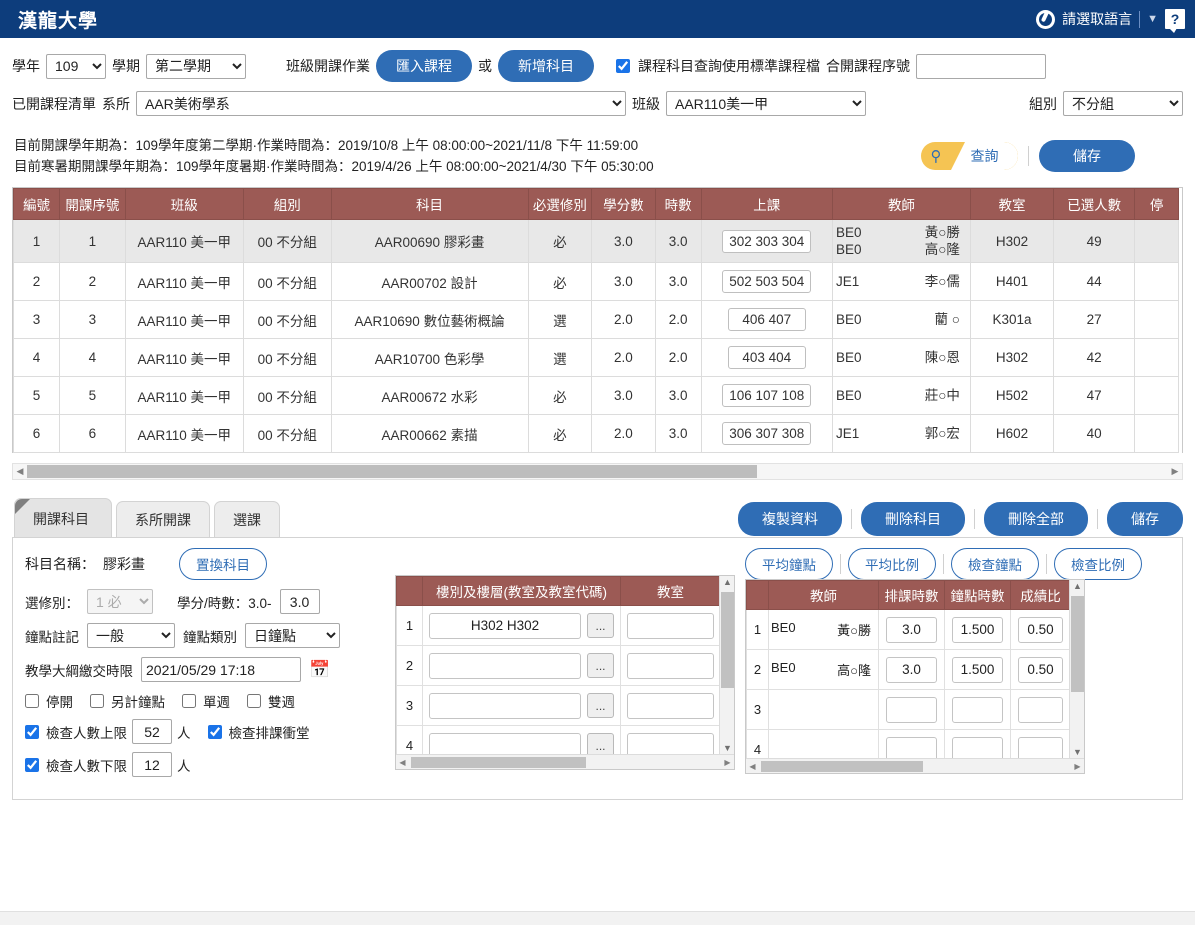  What do you see at coordinates (131, 635) in the screenshot?
I see `hour-note-select: 一般` at bounding box center [131, 635].